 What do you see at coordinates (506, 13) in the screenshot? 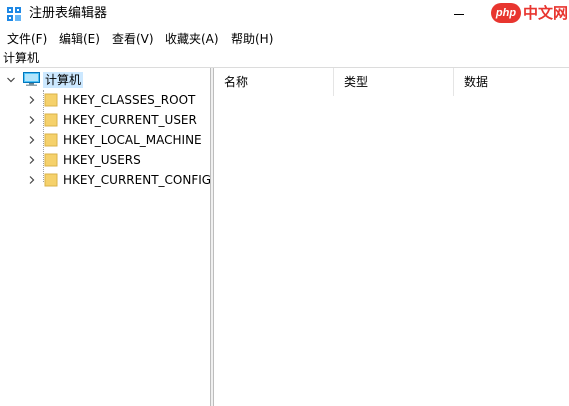
I see `watermark-logo: php` at bounding box center [506, 13].